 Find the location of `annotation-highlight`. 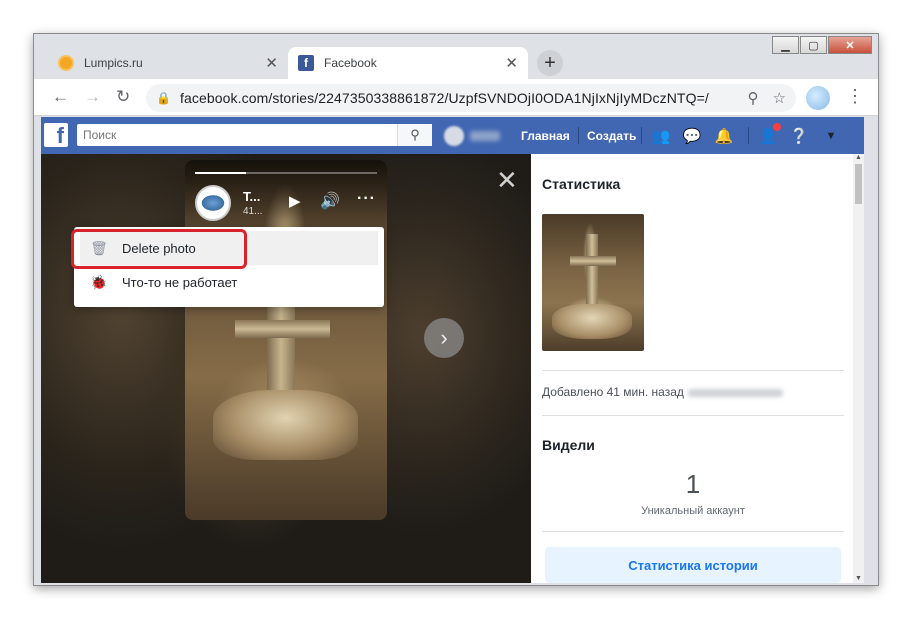

annotation-highlight is located at coordinates (159, 249).